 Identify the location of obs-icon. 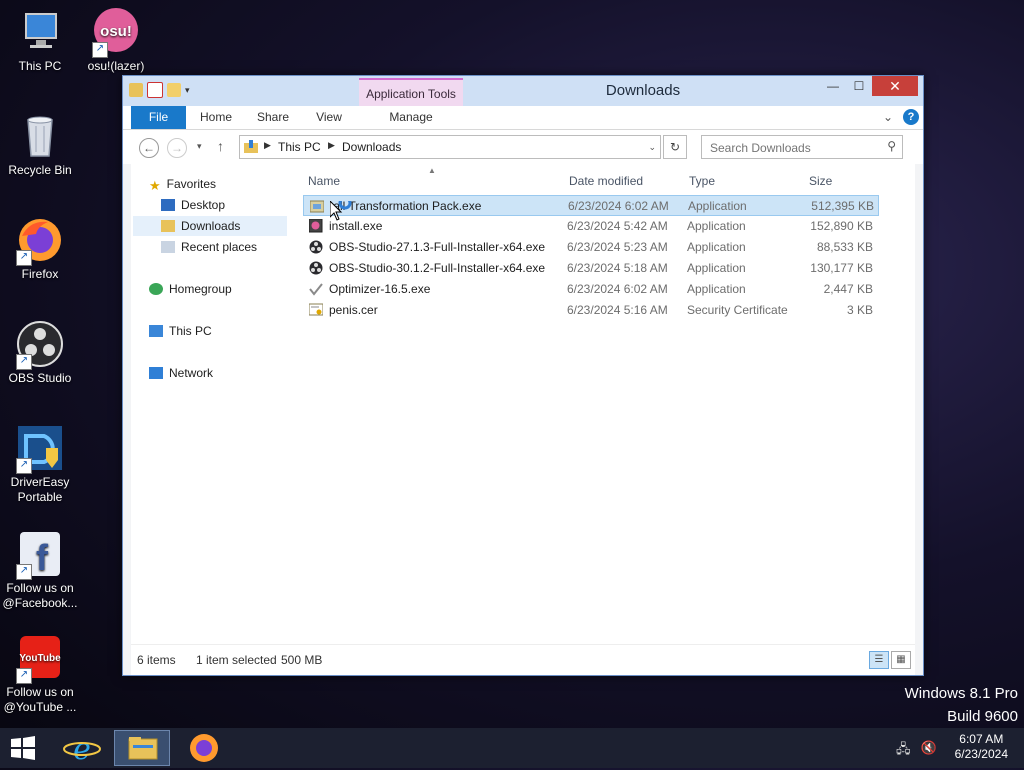
(316, 268).